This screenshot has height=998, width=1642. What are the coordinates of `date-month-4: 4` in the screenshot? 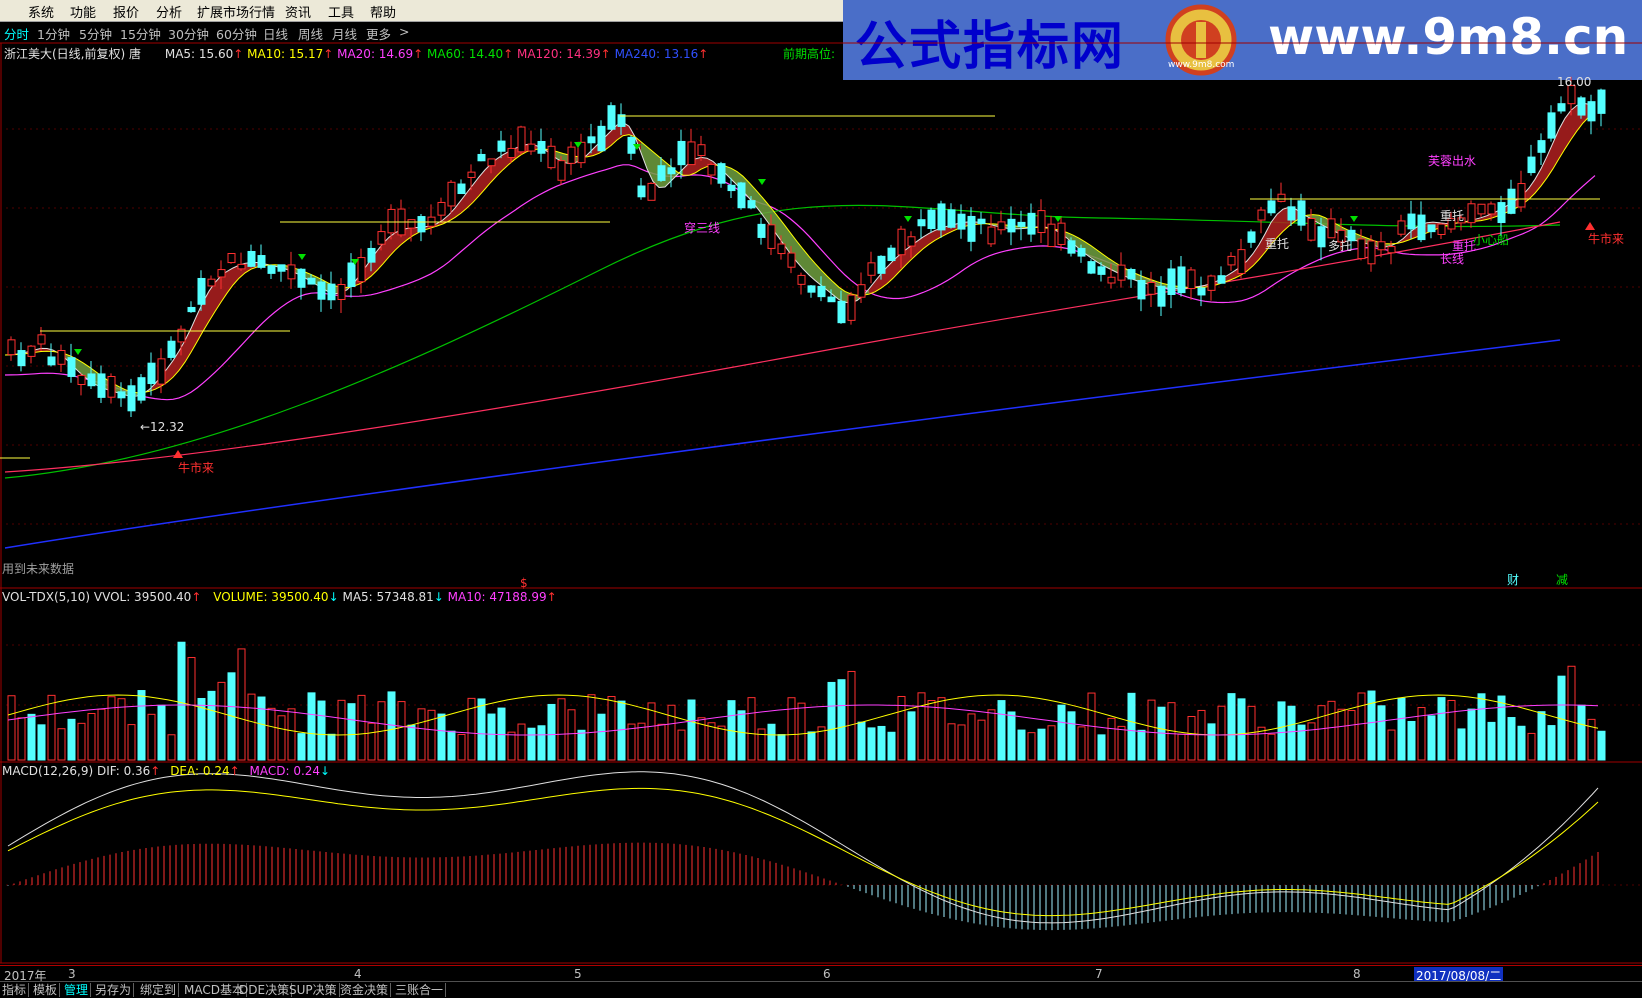 It's located at (358, 974).